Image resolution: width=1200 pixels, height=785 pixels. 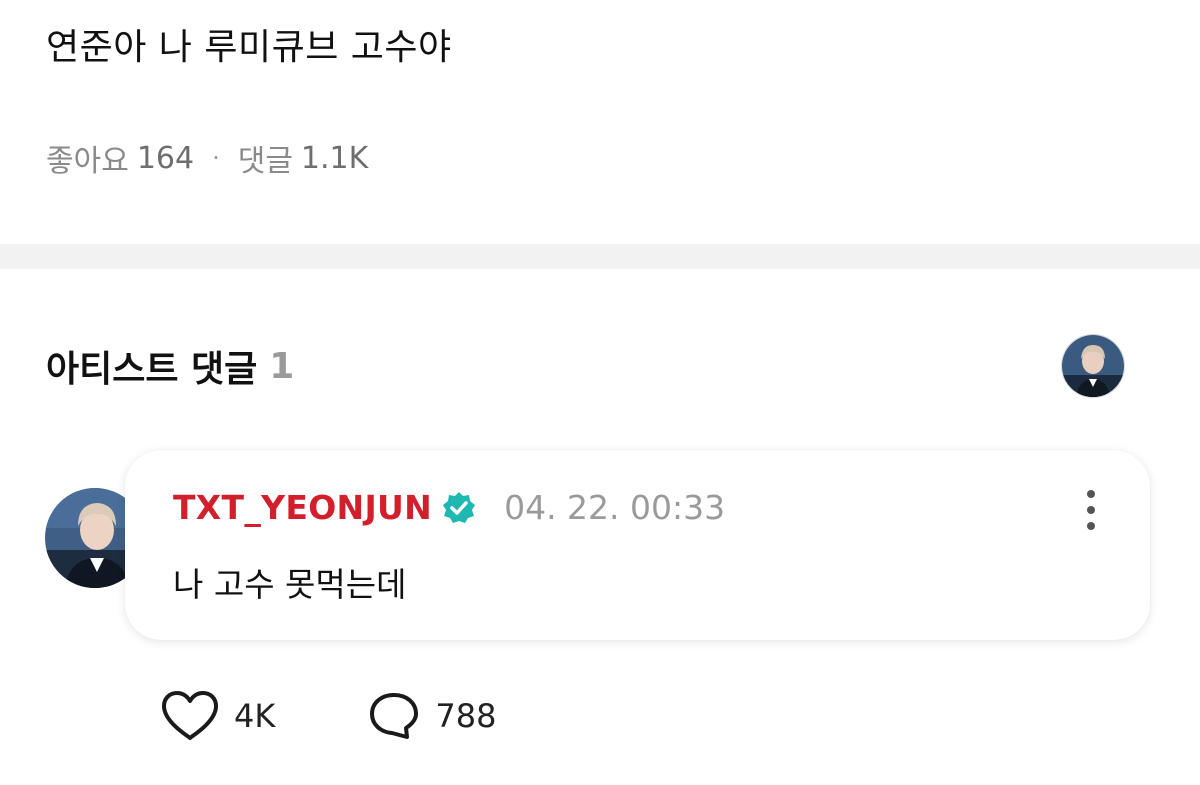 I want to click on comment-bubble-icon, so click(x=394, y=716).